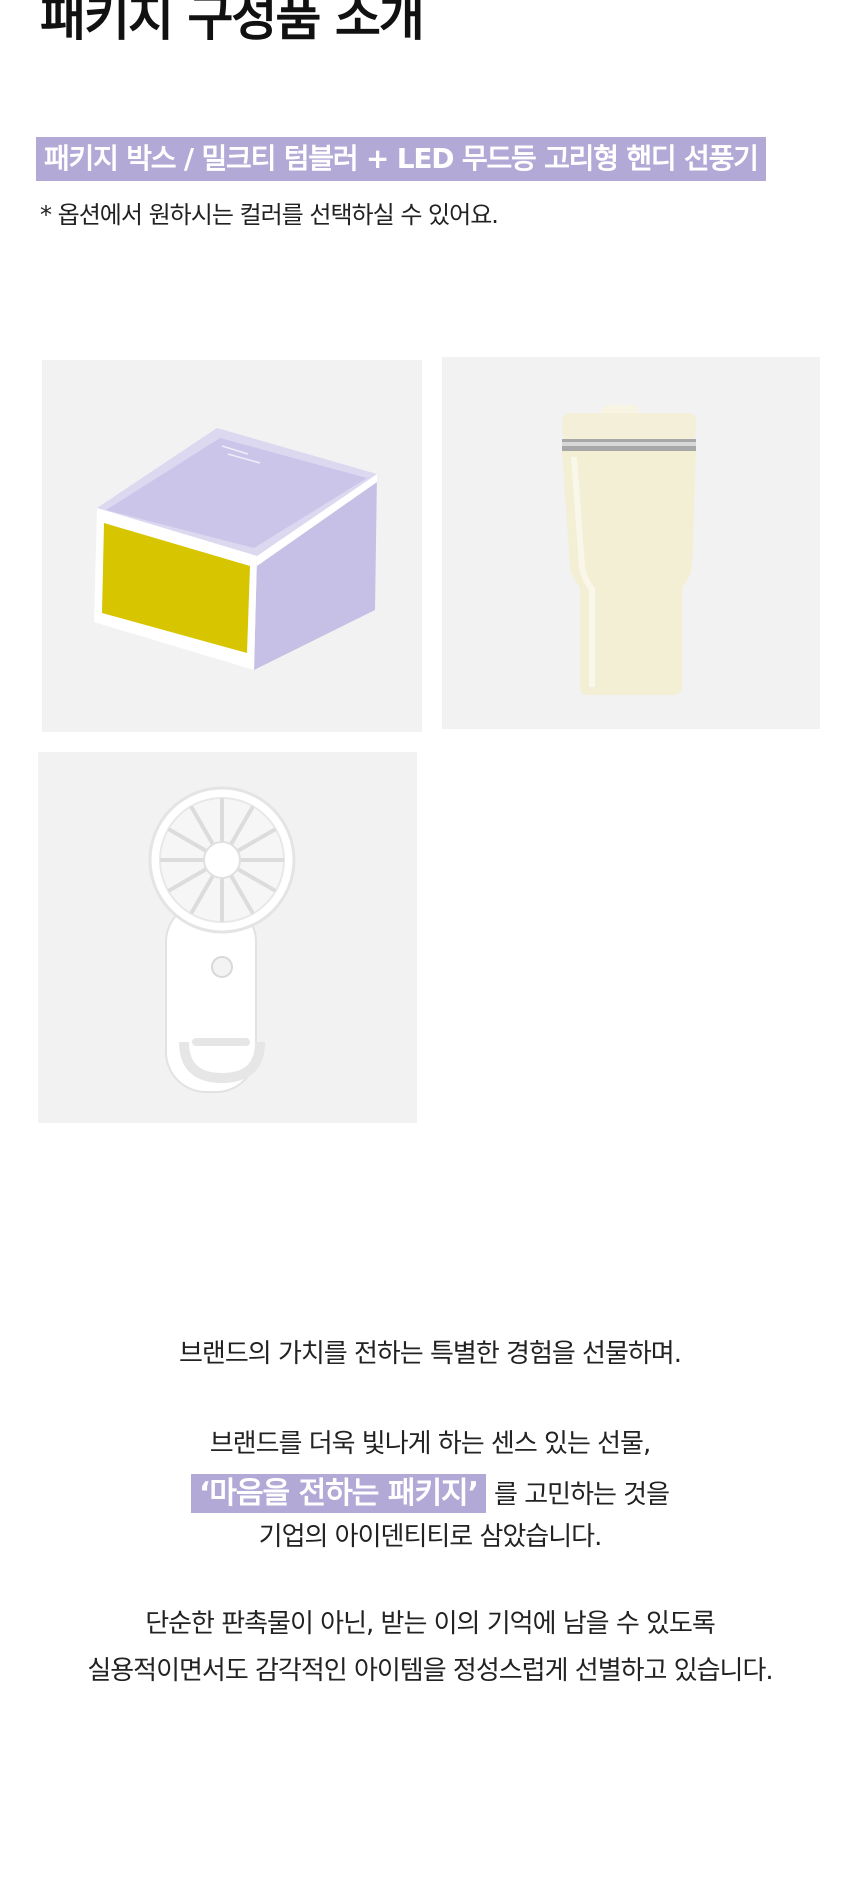 The image size is (860, 1882). What do you see at coordinates (629, 550) in the screenshot?
I see `tumbler-illustration` at bounding box center [629, 550].